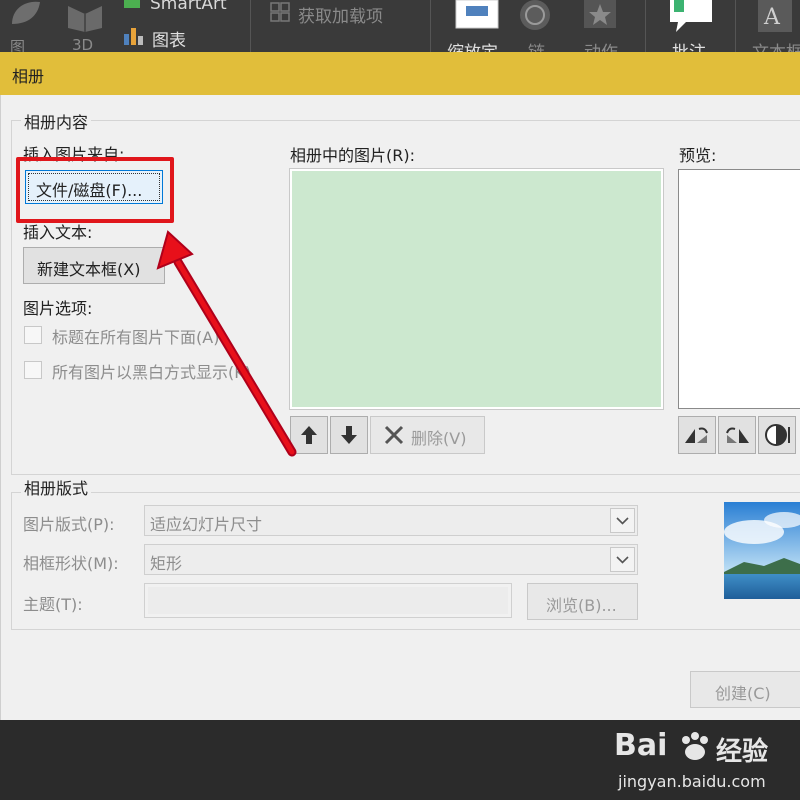  What do you see at coordinates (391, 559) in the screenshot?
I see `frame-shape-select: 矩形` at bounding box center [391, 559].